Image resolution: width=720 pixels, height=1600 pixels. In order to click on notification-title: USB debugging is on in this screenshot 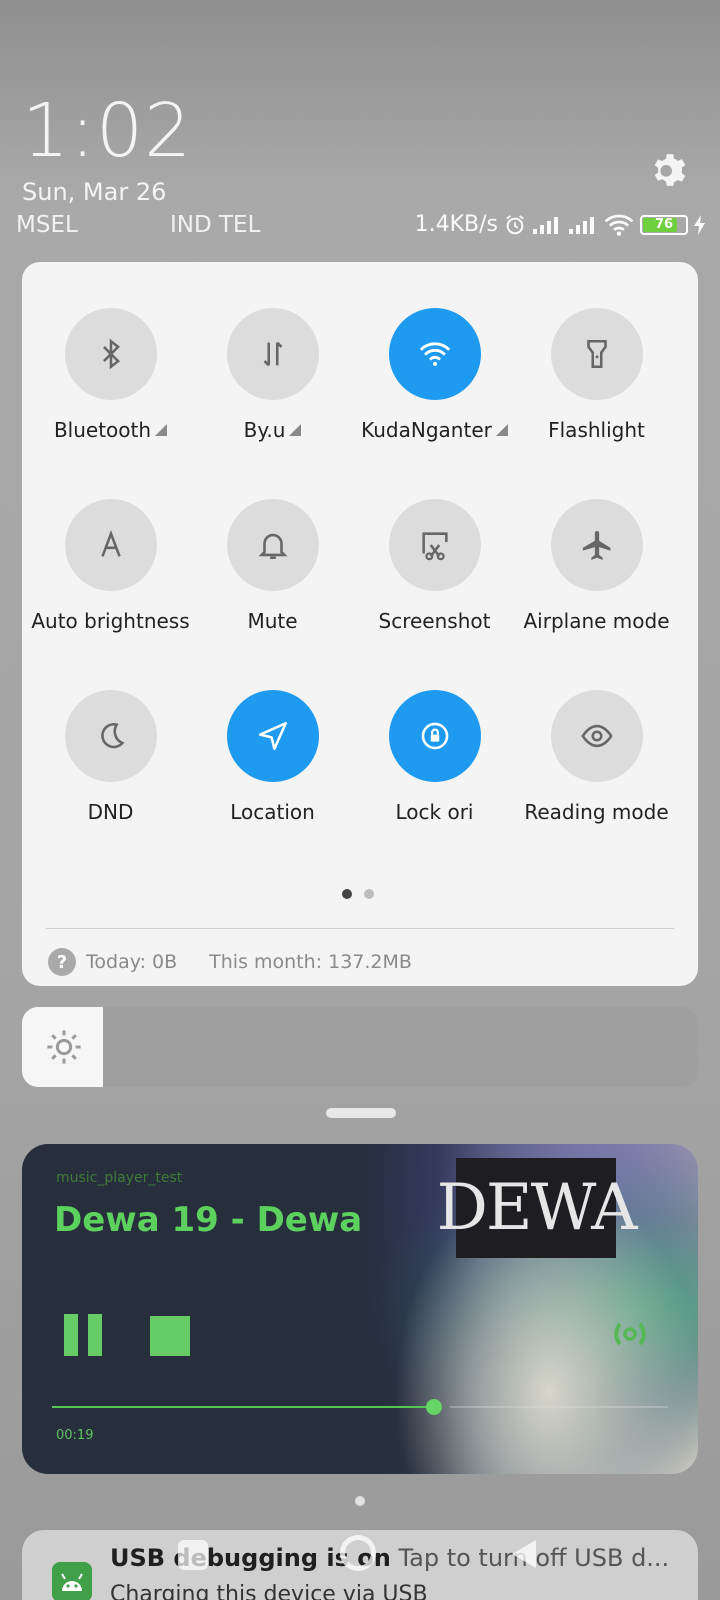, I will do `click(250, 1558)`.